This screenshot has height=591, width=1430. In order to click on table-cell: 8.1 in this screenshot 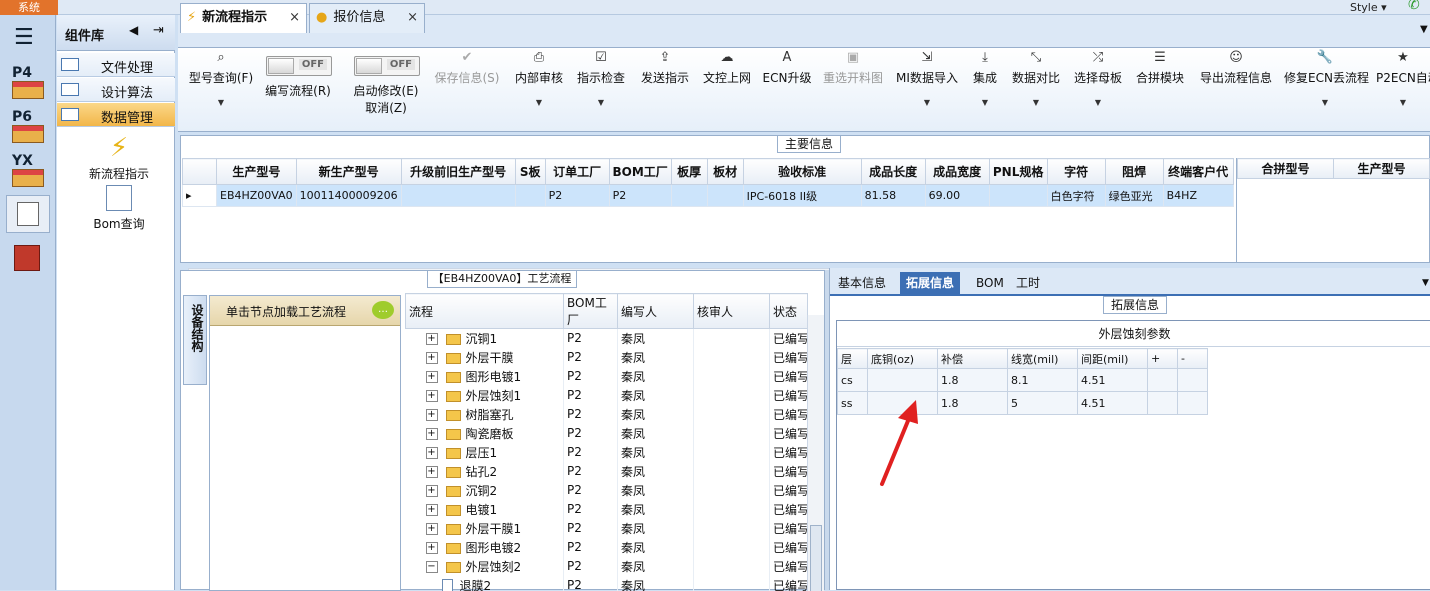, I will do `click(1043, 380)`.